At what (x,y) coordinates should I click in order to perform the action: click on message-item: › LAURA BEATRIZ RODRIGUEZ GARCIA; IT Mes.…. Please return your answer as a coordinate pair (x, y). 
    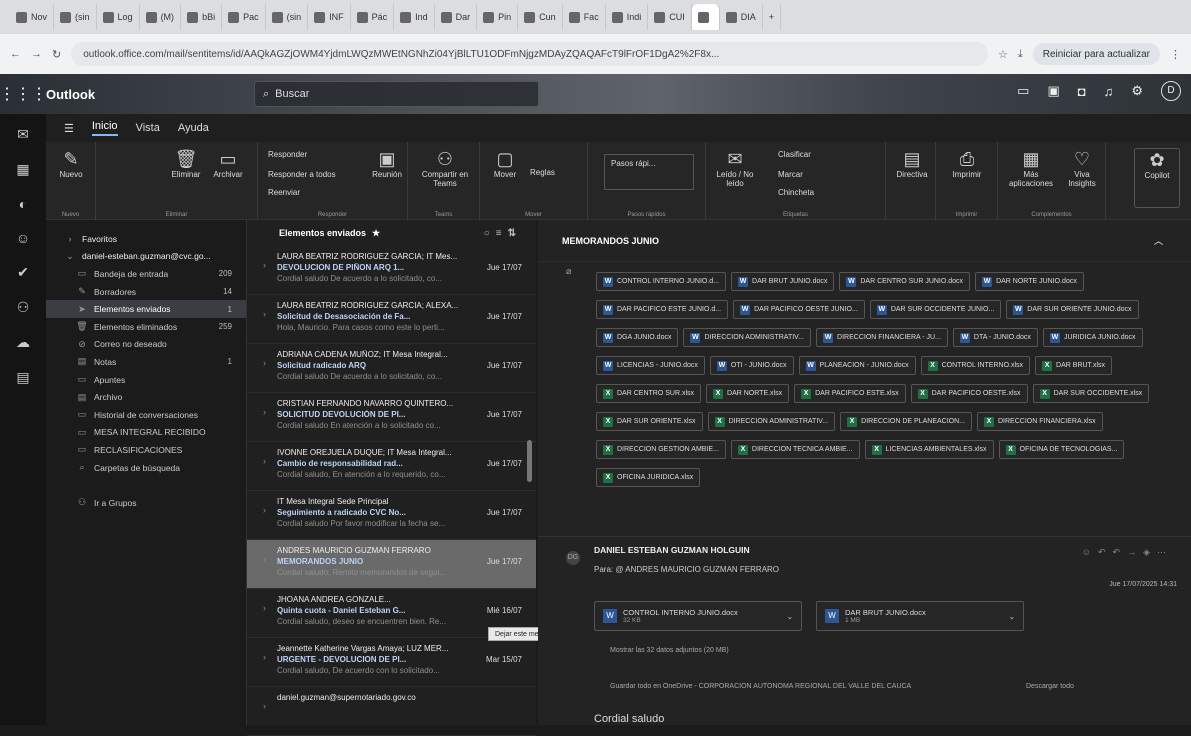
    Looking at the image, I should click on (391, 270).